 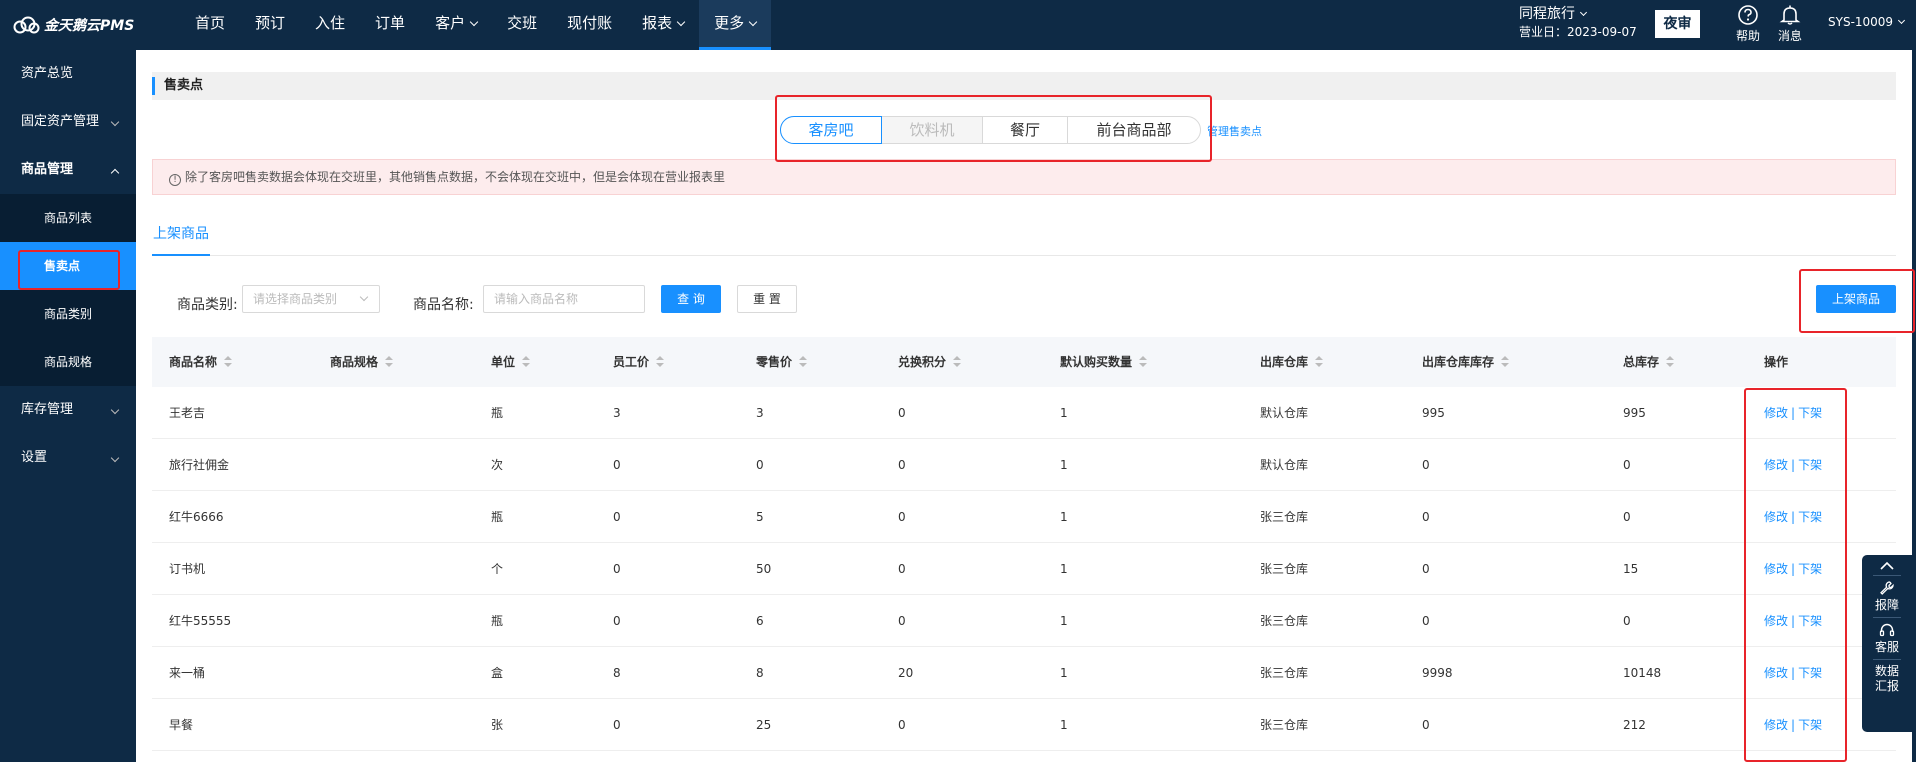 I want to click on scroll-top-button, so click(x=1887, y=563).